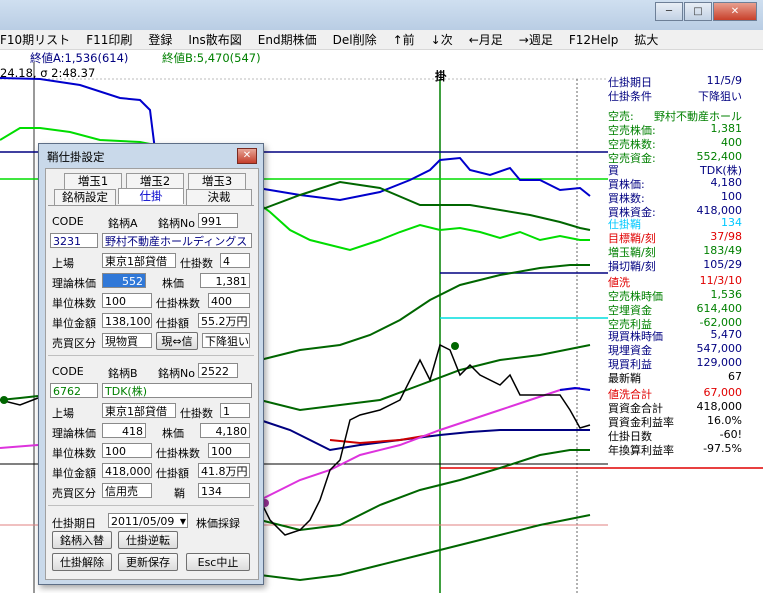  What do you see at coordinates (74, 390) in the screenshot?
I see `code-b-field: 6762` at bounding box center [74, 390].